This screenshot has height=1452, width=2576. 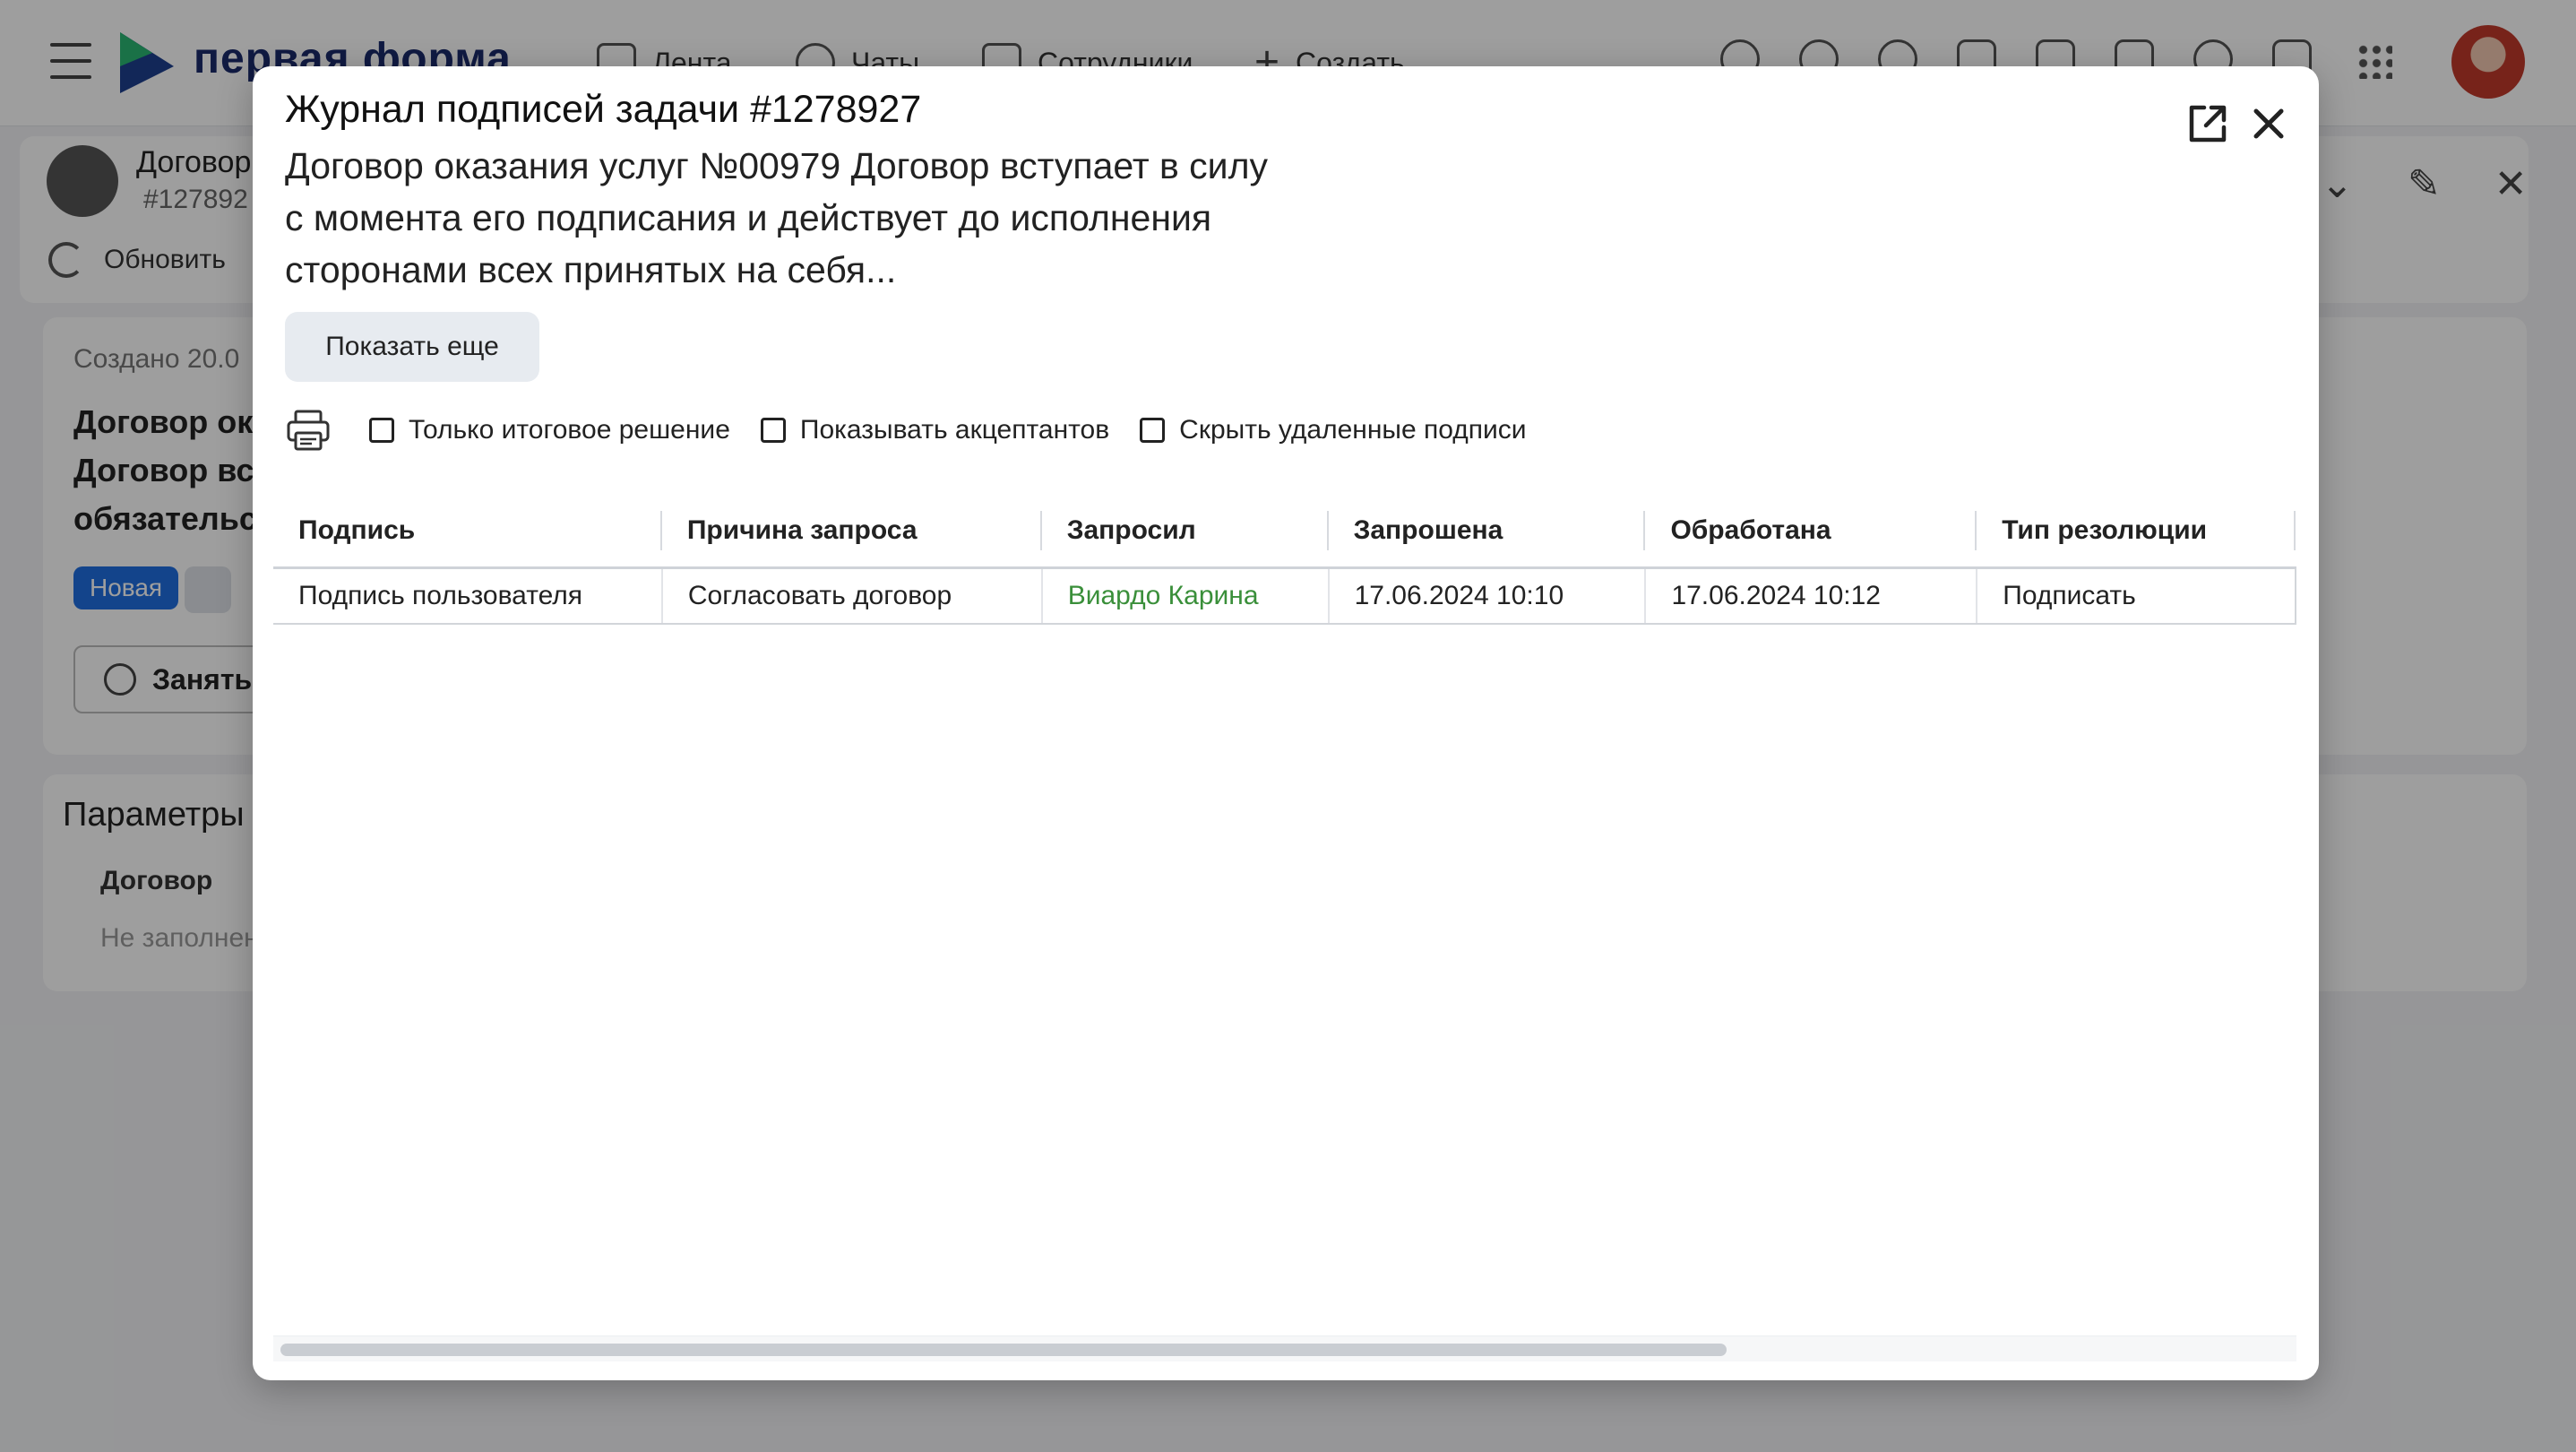 What do you see at coordinates (1353, 430) in the screenshot?
I see `hide-deleted-label: Скрыть удаленные подписи` at bounding box center [1353, 430].